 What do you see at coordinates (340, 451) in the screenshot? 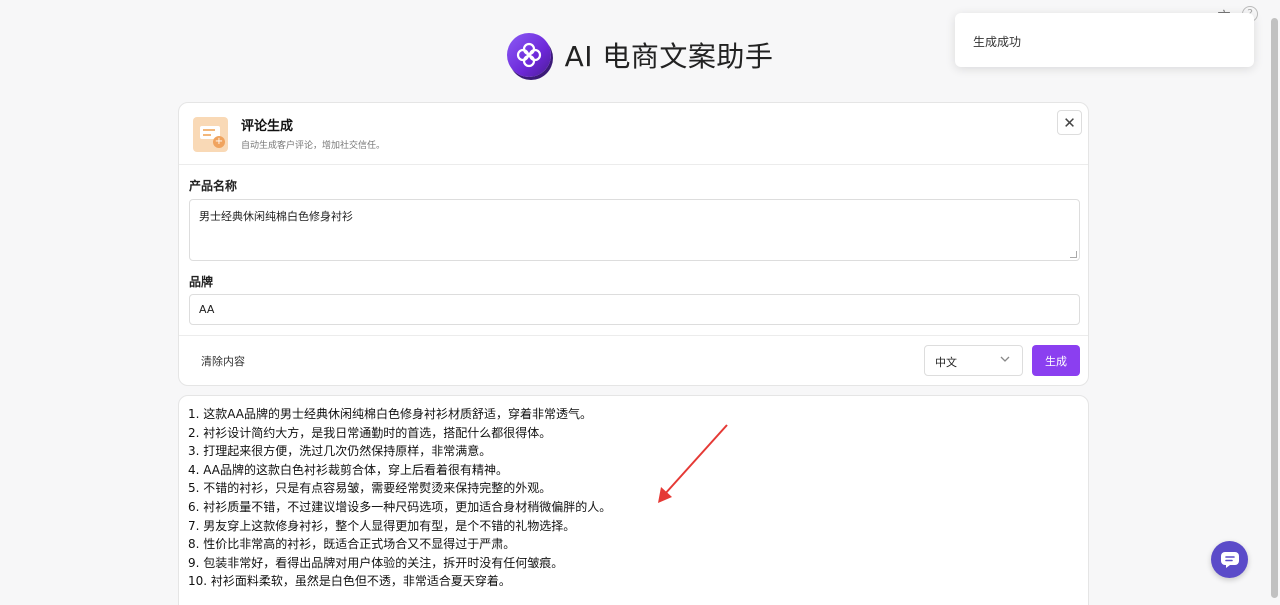
I see `result-line: 3. 打理起来很方便，洗过几次仍然保持原样，非常满意。` at bounding box center [340, 451].